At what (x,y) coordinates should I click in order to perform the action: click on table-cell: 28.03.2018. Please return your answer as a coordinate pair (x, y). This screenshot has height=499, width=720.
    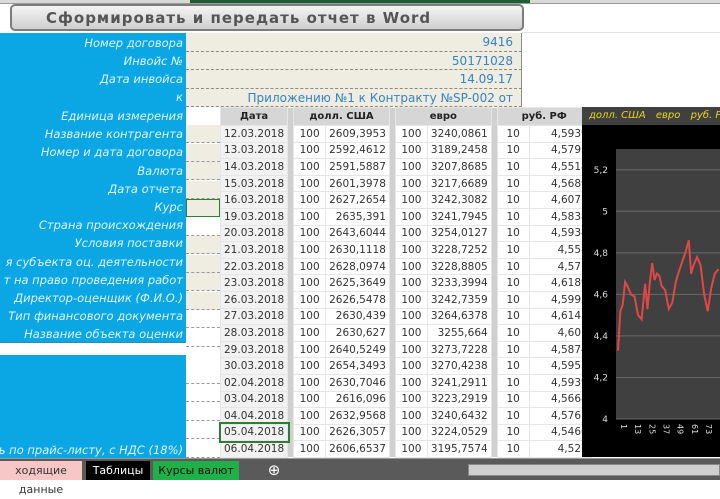
    Looking at the image, I should click on (254, 333).